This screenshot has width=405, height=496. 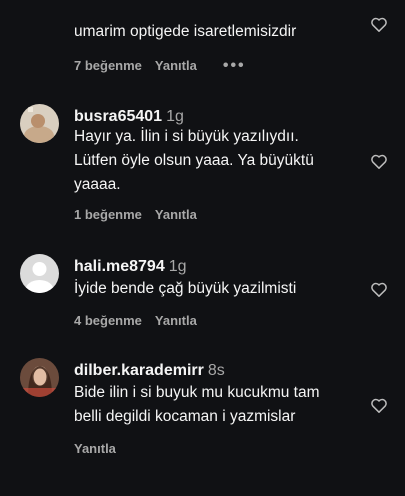 I want to click on username-link: hali.me8794, so click(x=119, y=266).